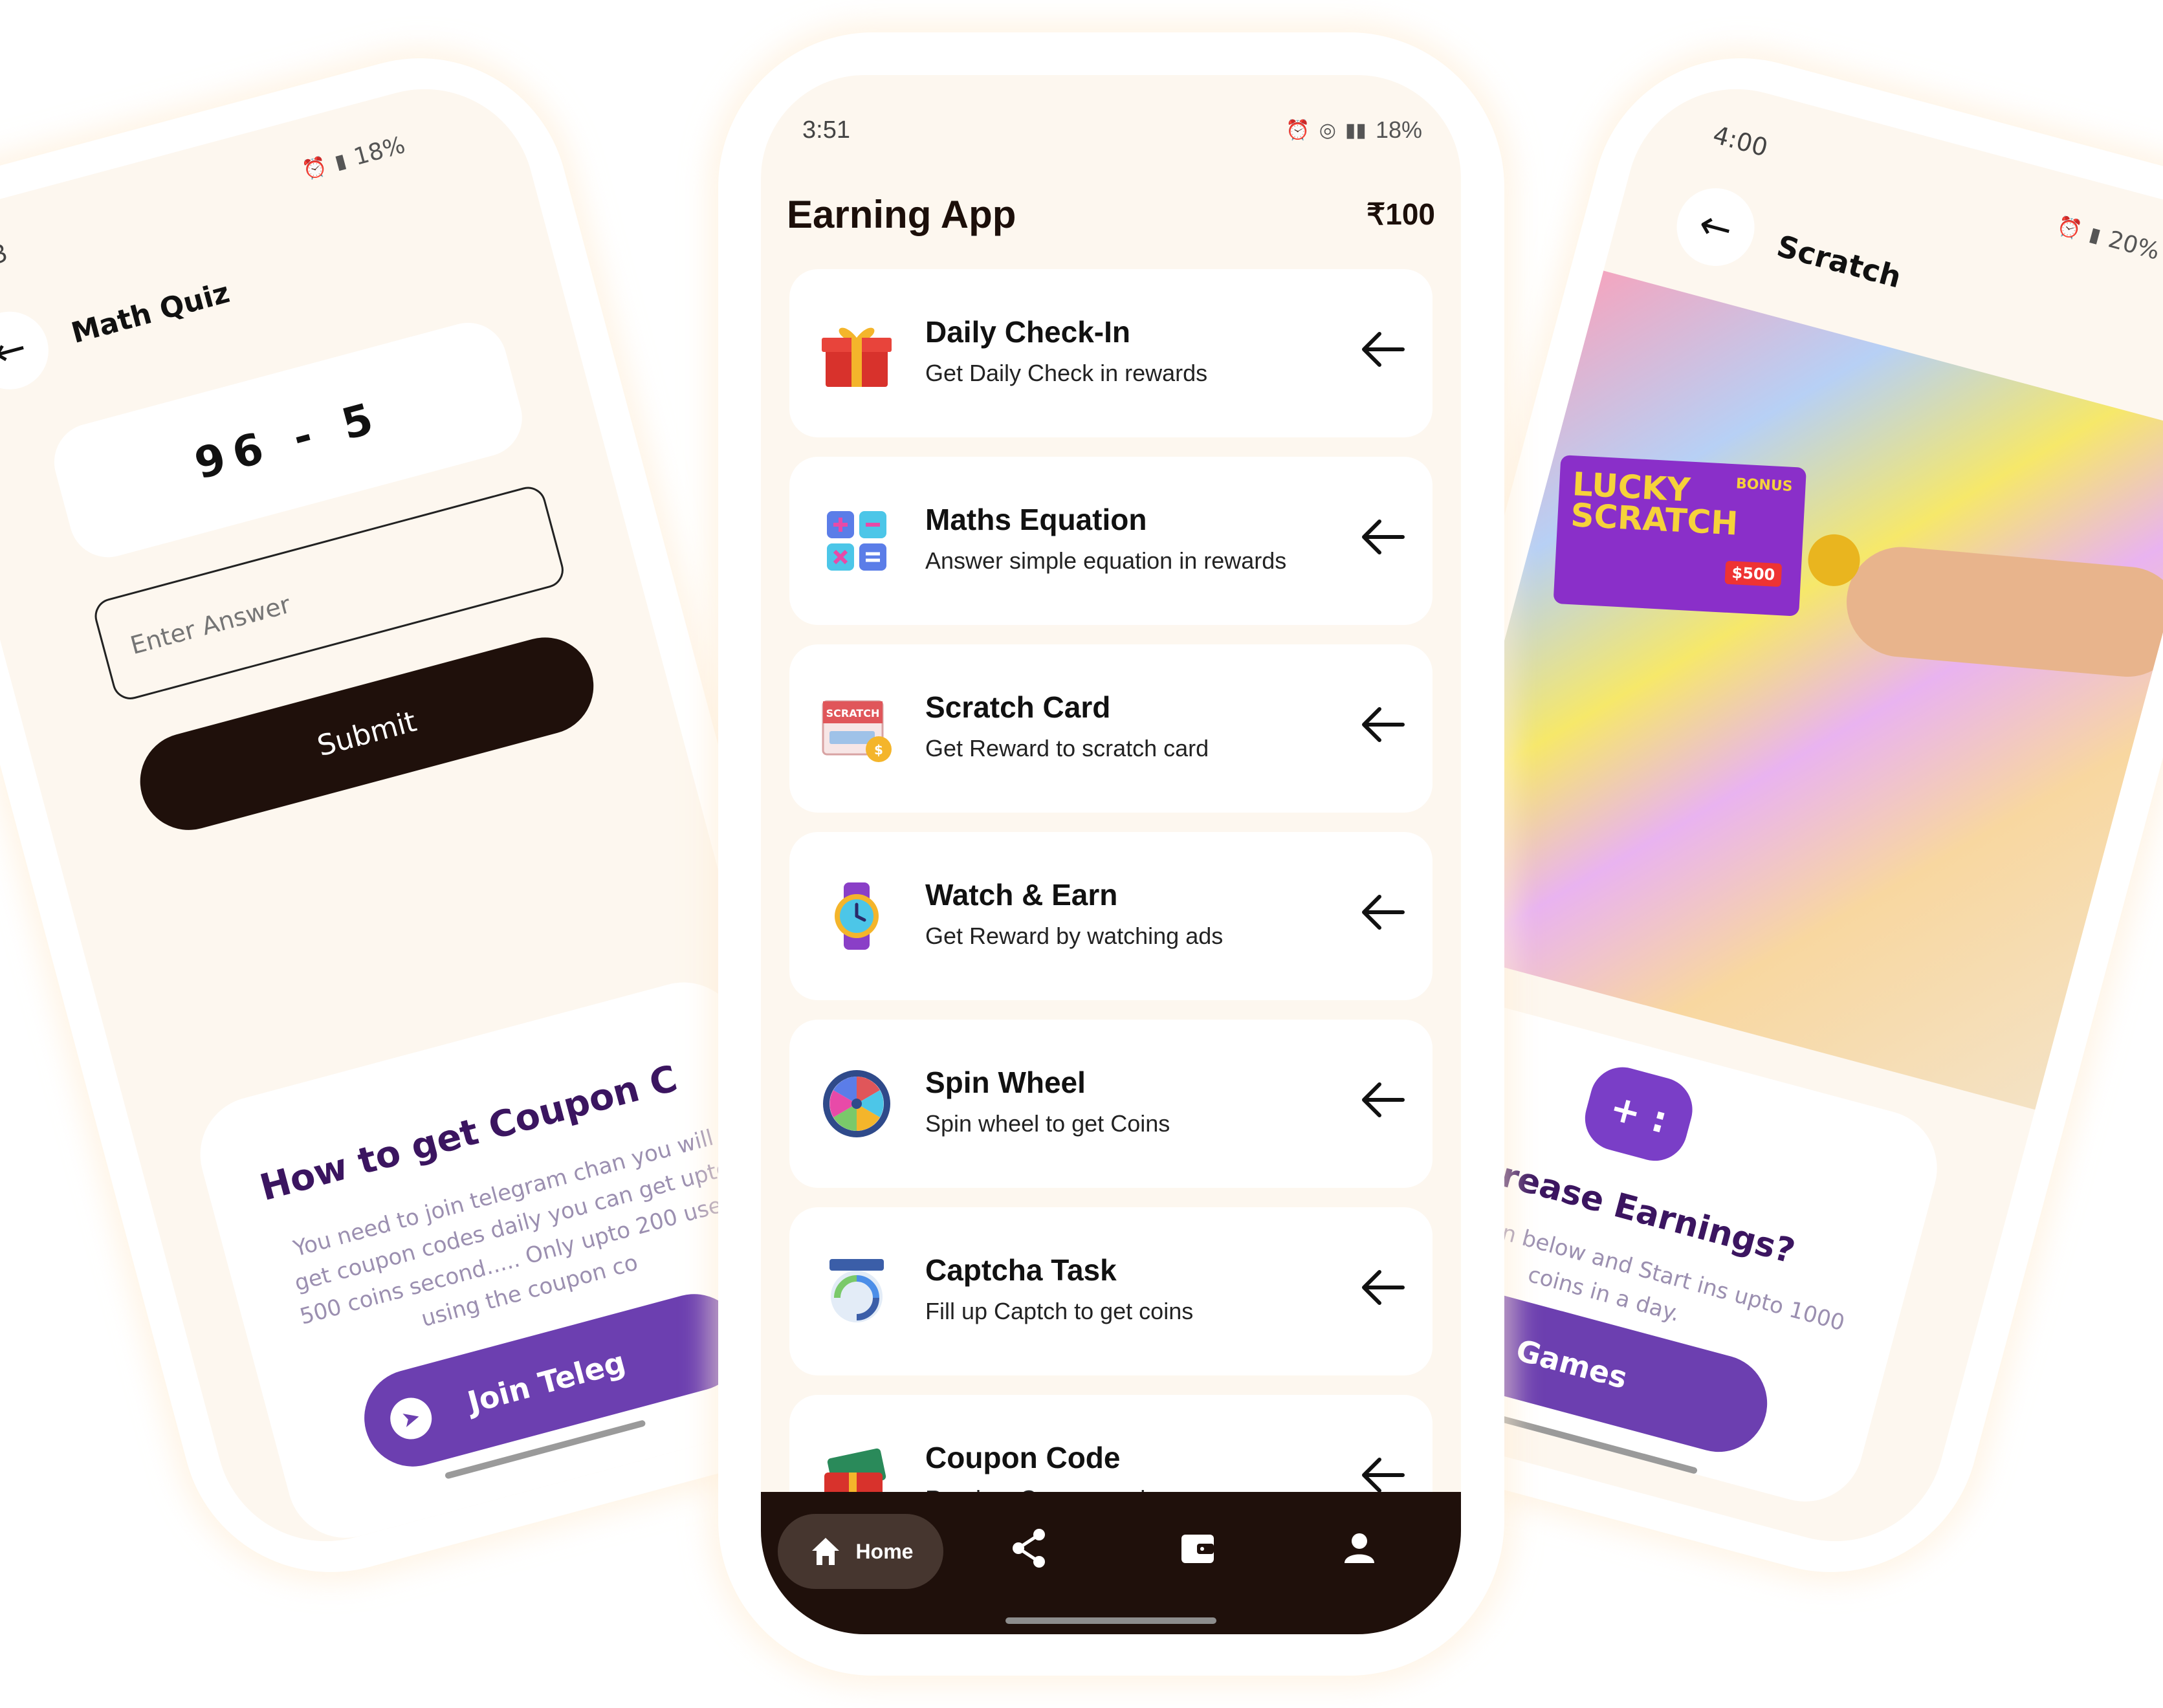  I want to click on gift-icon, so click(857, 357).